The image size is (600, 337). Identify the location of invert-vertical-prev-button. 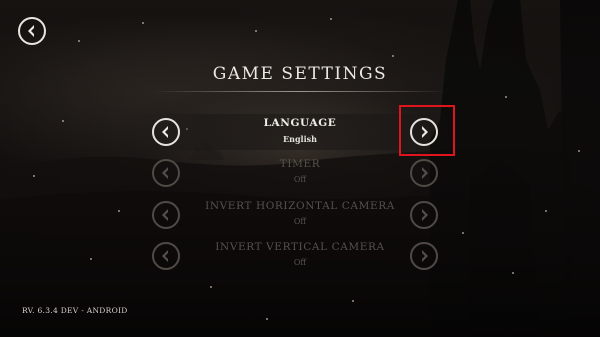
(166, 256).